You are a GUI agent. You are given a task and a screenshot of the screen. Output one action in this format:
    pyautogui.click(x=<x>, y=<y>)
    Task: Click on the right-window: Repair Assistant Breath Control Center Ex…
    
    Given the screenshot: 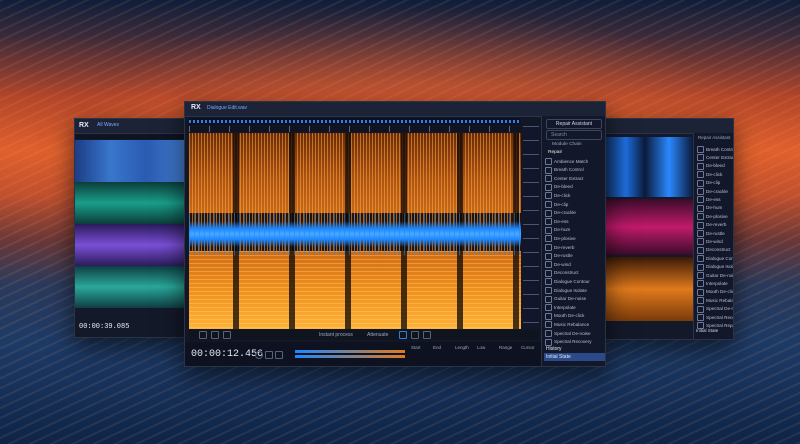 What is the action you would take?
    pyautogui.click(x=665, y=229)
    